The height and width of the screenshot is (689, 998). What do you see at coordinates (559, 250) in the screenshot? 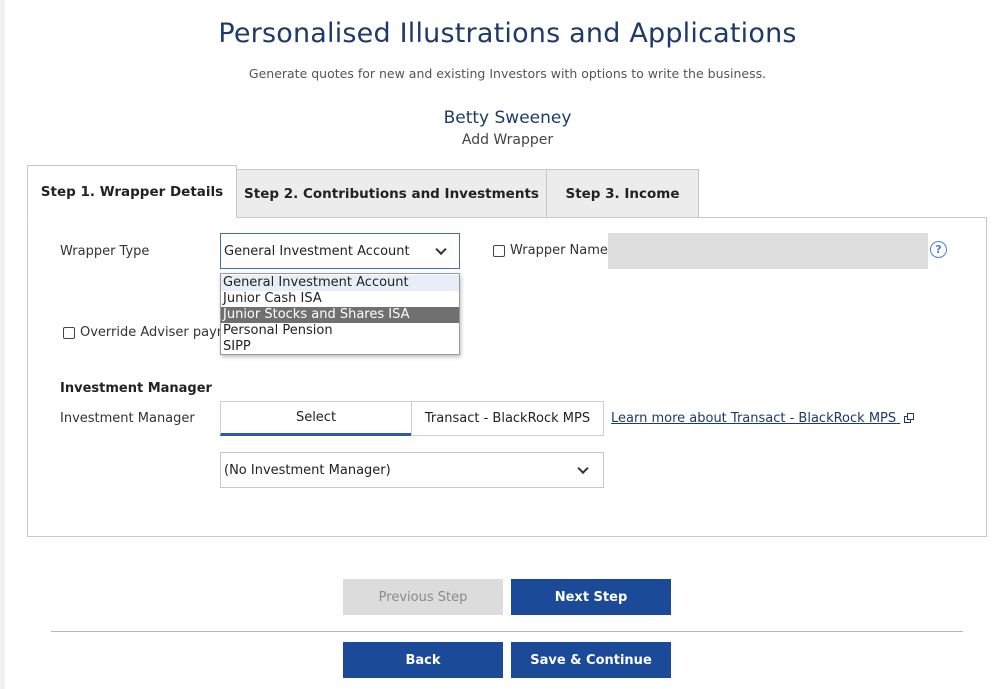
I see `wrapper-name-label: Wrapper Name` at bounding box center [559, 250].